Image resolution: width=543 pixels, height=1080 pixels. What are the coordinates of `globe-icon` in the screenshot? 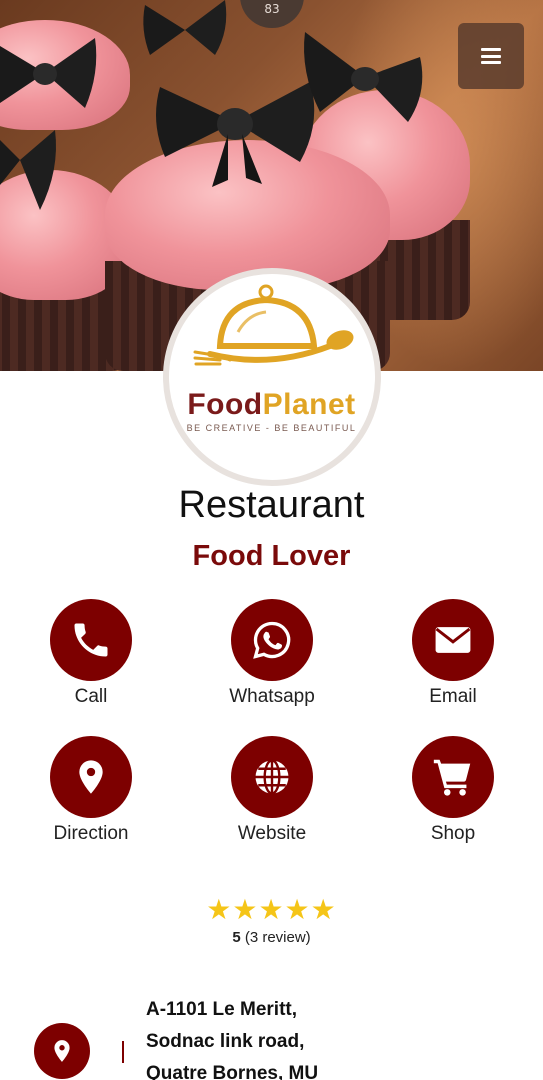 It's located at (272, 777).